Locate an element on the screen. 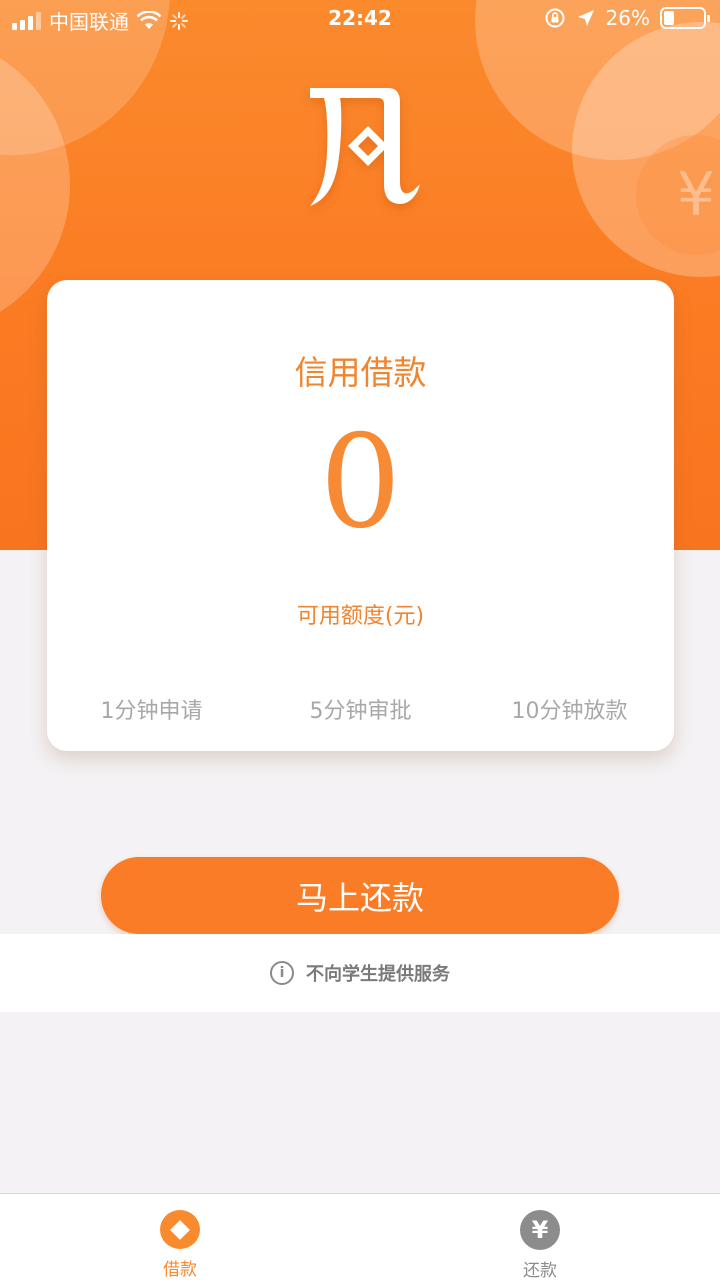 Image resolution: width=720 pixels, height=1280 pixels. tab-borrow: 借款 is located at coordinates (180, 1237).